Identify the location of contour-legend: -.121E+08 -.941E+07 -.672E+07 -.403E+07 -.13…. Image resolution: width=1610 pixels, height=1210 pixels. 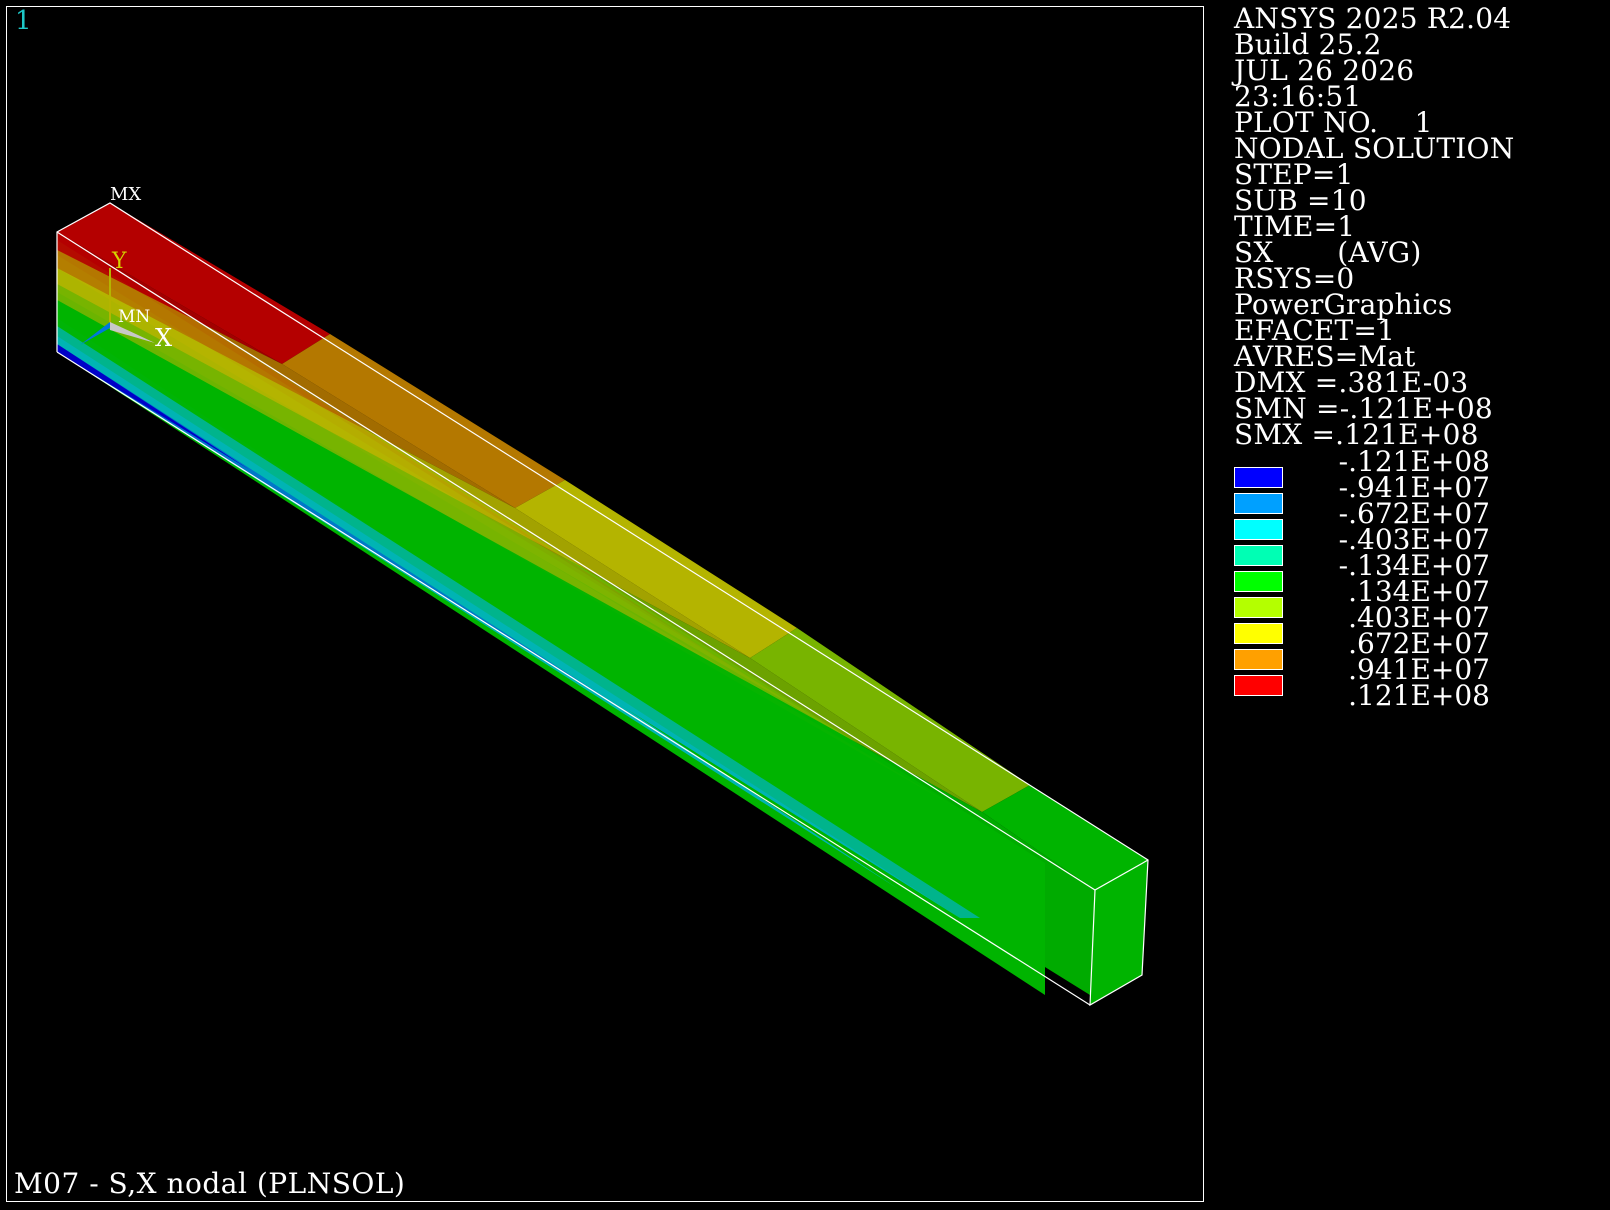
(1384, 580).